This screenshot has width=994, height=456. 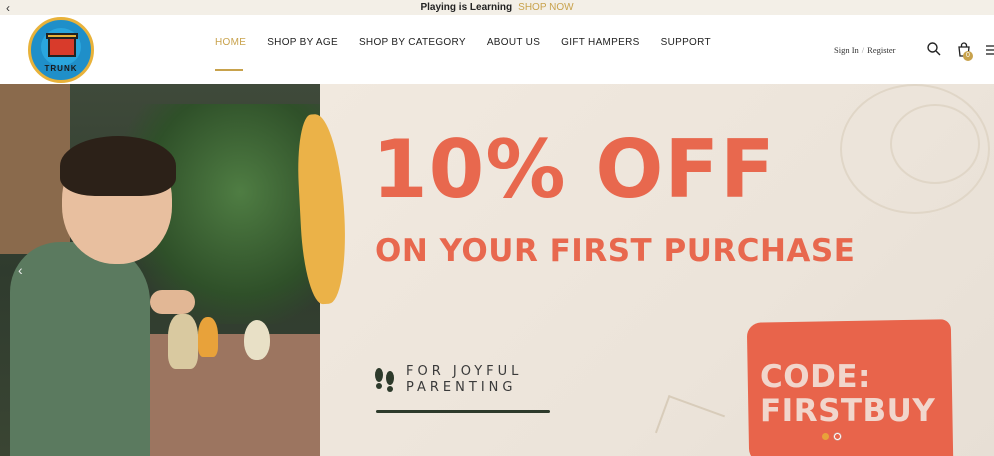 What do you see at coordinates (968, 56) in the screenshot?
I see `cart-count-badge: 0` at bounding box center [968, 56].